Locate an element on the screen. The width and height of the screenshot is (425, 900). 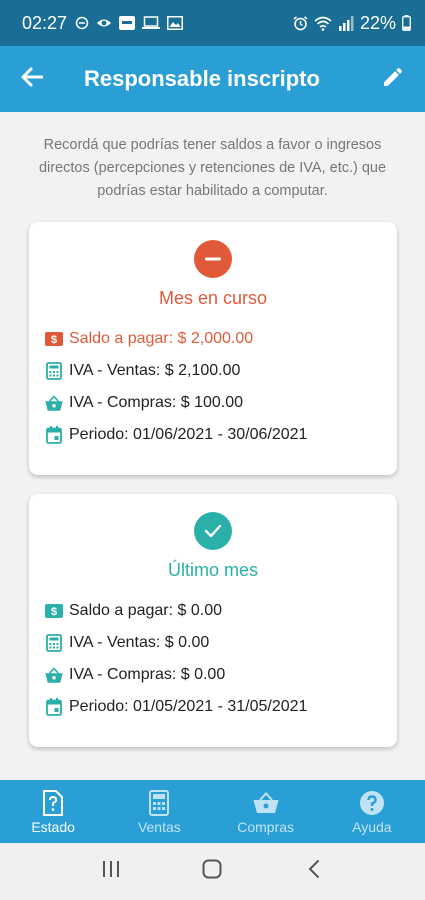
edit-button is located at coordinates (393, 79).